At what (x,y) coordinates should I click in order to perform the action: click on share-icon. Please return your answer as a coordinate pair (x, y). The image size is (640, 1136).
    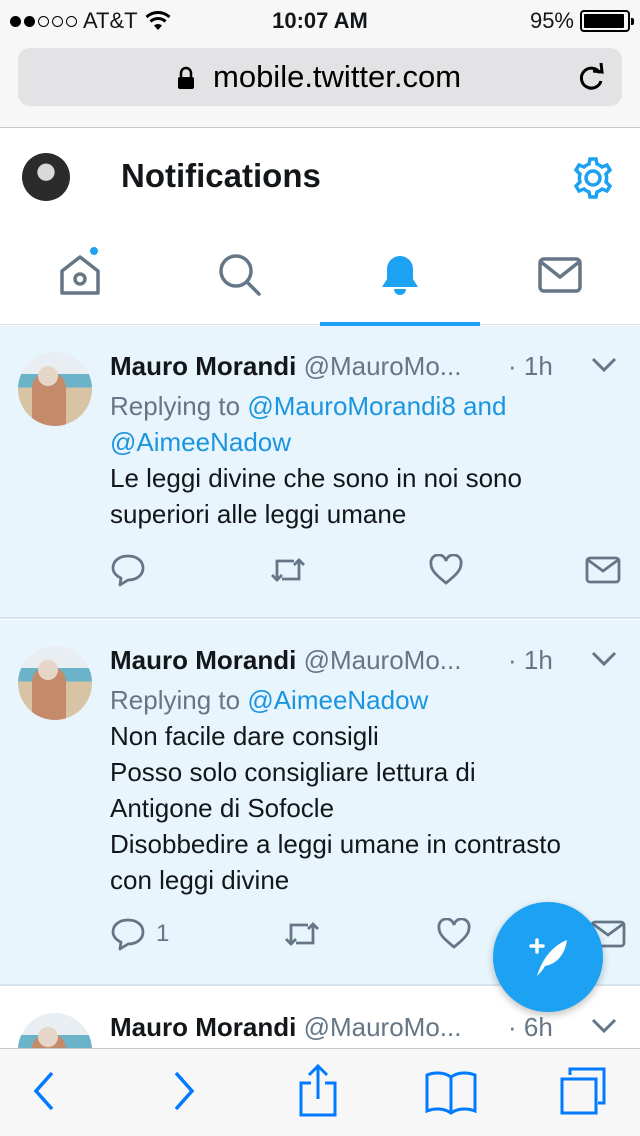
    Looking at the image, I should click on (318, 1091).